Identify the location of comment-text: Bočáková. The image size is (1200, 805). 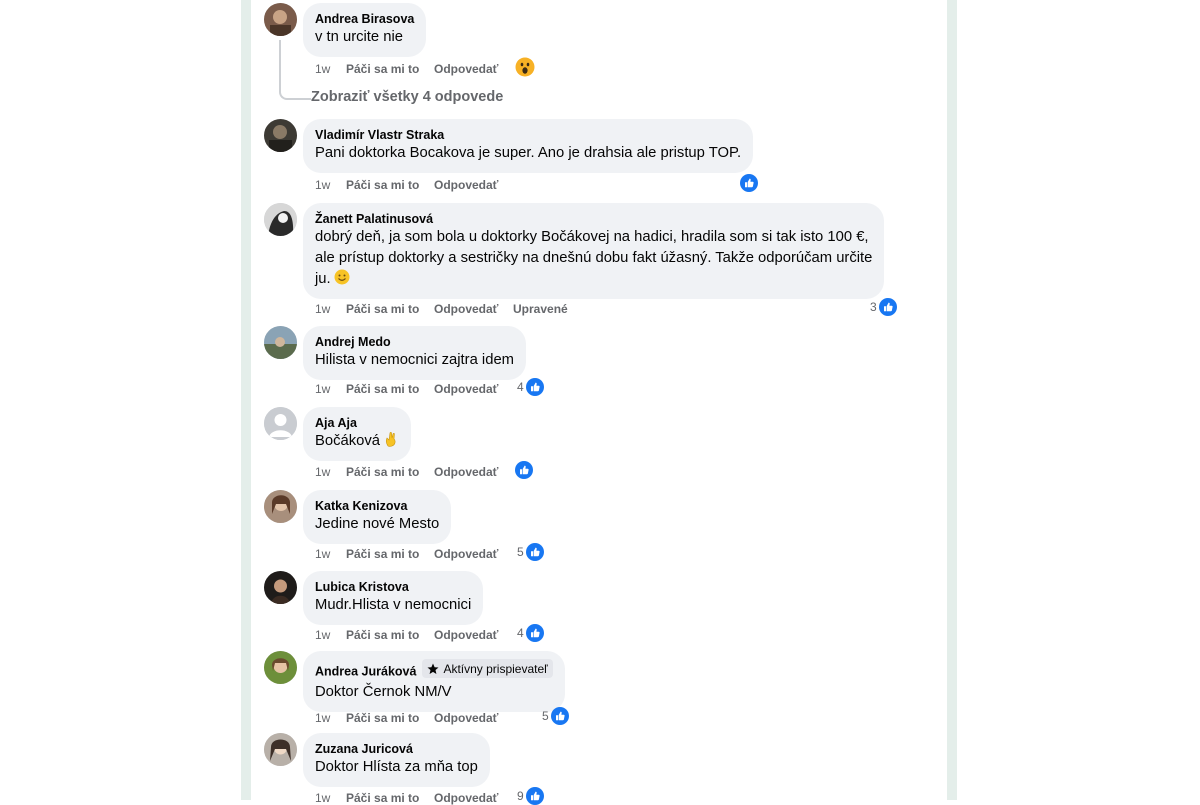
(357, 441).